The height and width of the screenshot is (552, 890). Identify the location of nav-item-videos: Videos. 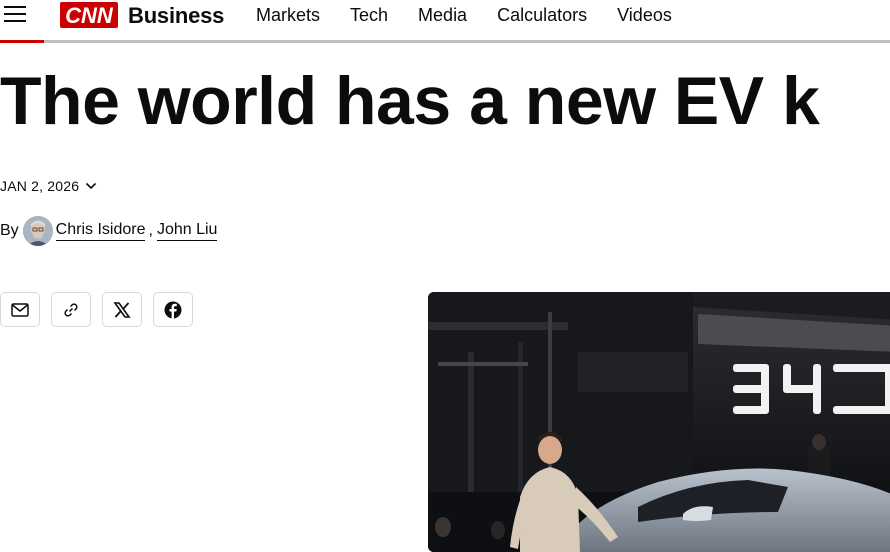
(644, 15).